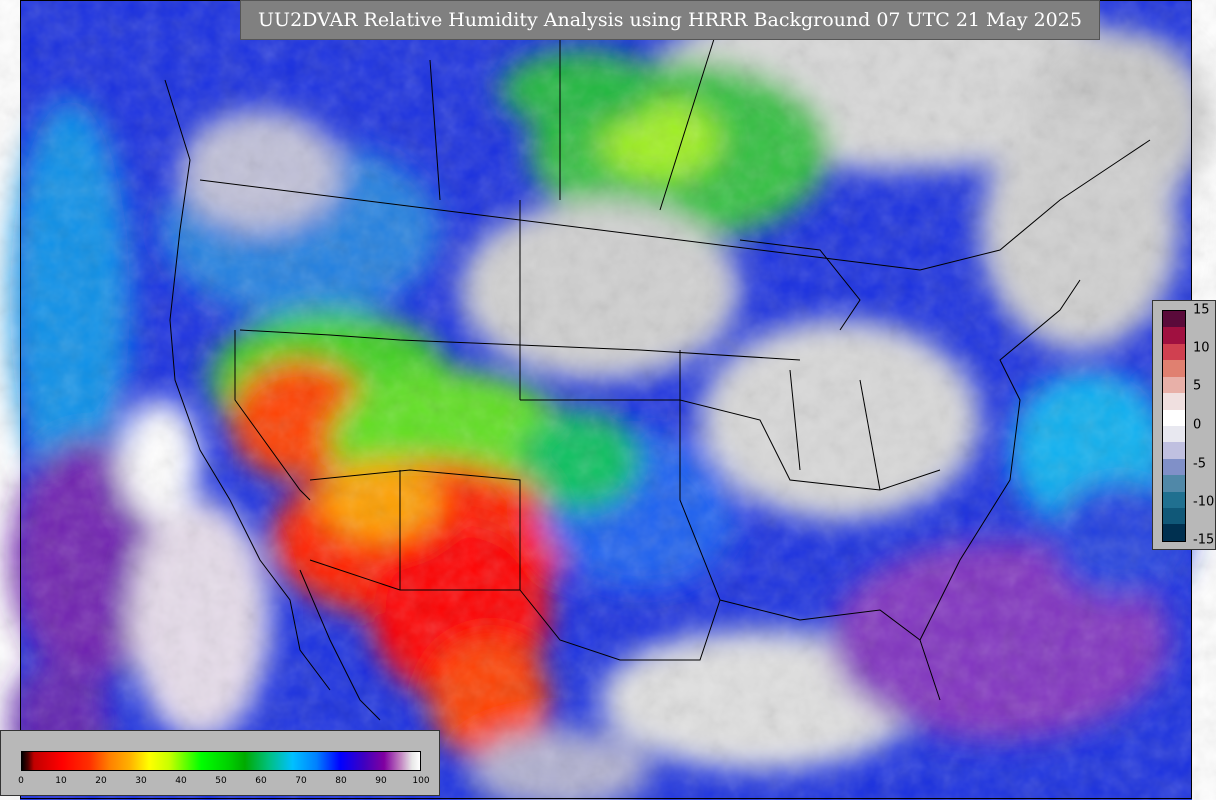 The image size is (1216, 800). I want to click on humidity-tick: 0, so click(21, 781).